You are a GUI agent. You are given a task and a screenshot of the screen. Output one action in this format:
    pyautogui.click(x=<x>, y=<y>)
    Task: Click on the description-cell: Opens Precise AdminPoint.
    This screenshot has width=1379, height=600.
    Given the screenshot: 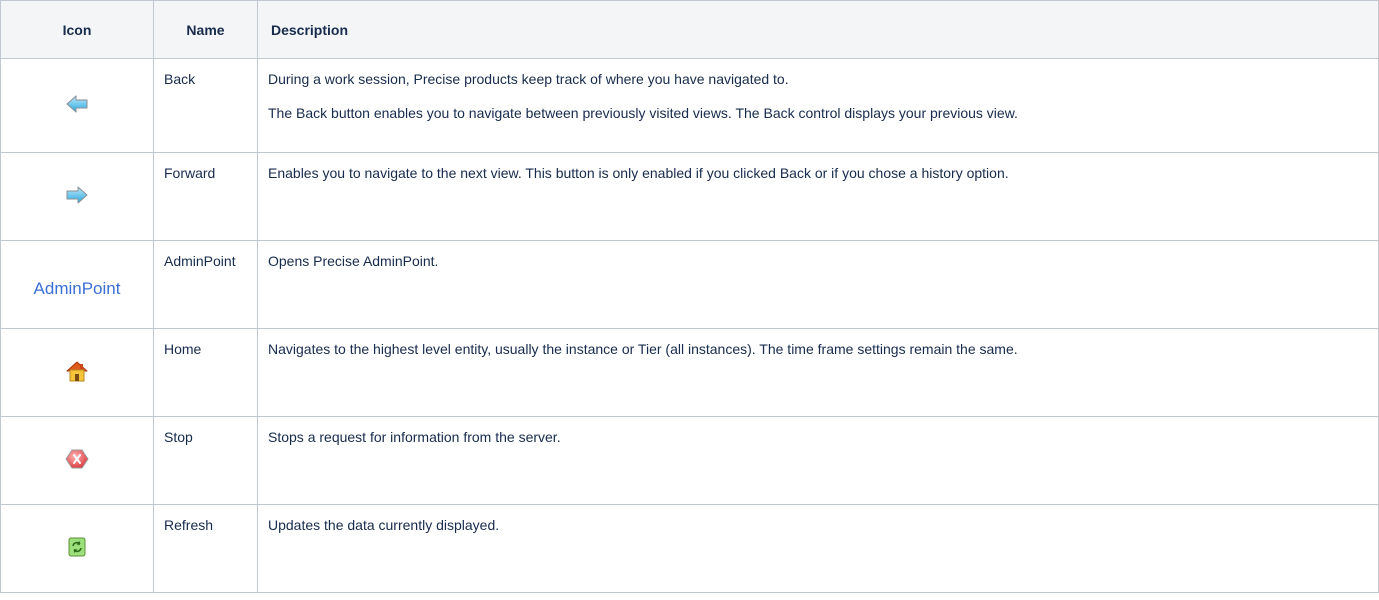 What is the action you would take?
    pyautogui.click(x=818, y=284)
    